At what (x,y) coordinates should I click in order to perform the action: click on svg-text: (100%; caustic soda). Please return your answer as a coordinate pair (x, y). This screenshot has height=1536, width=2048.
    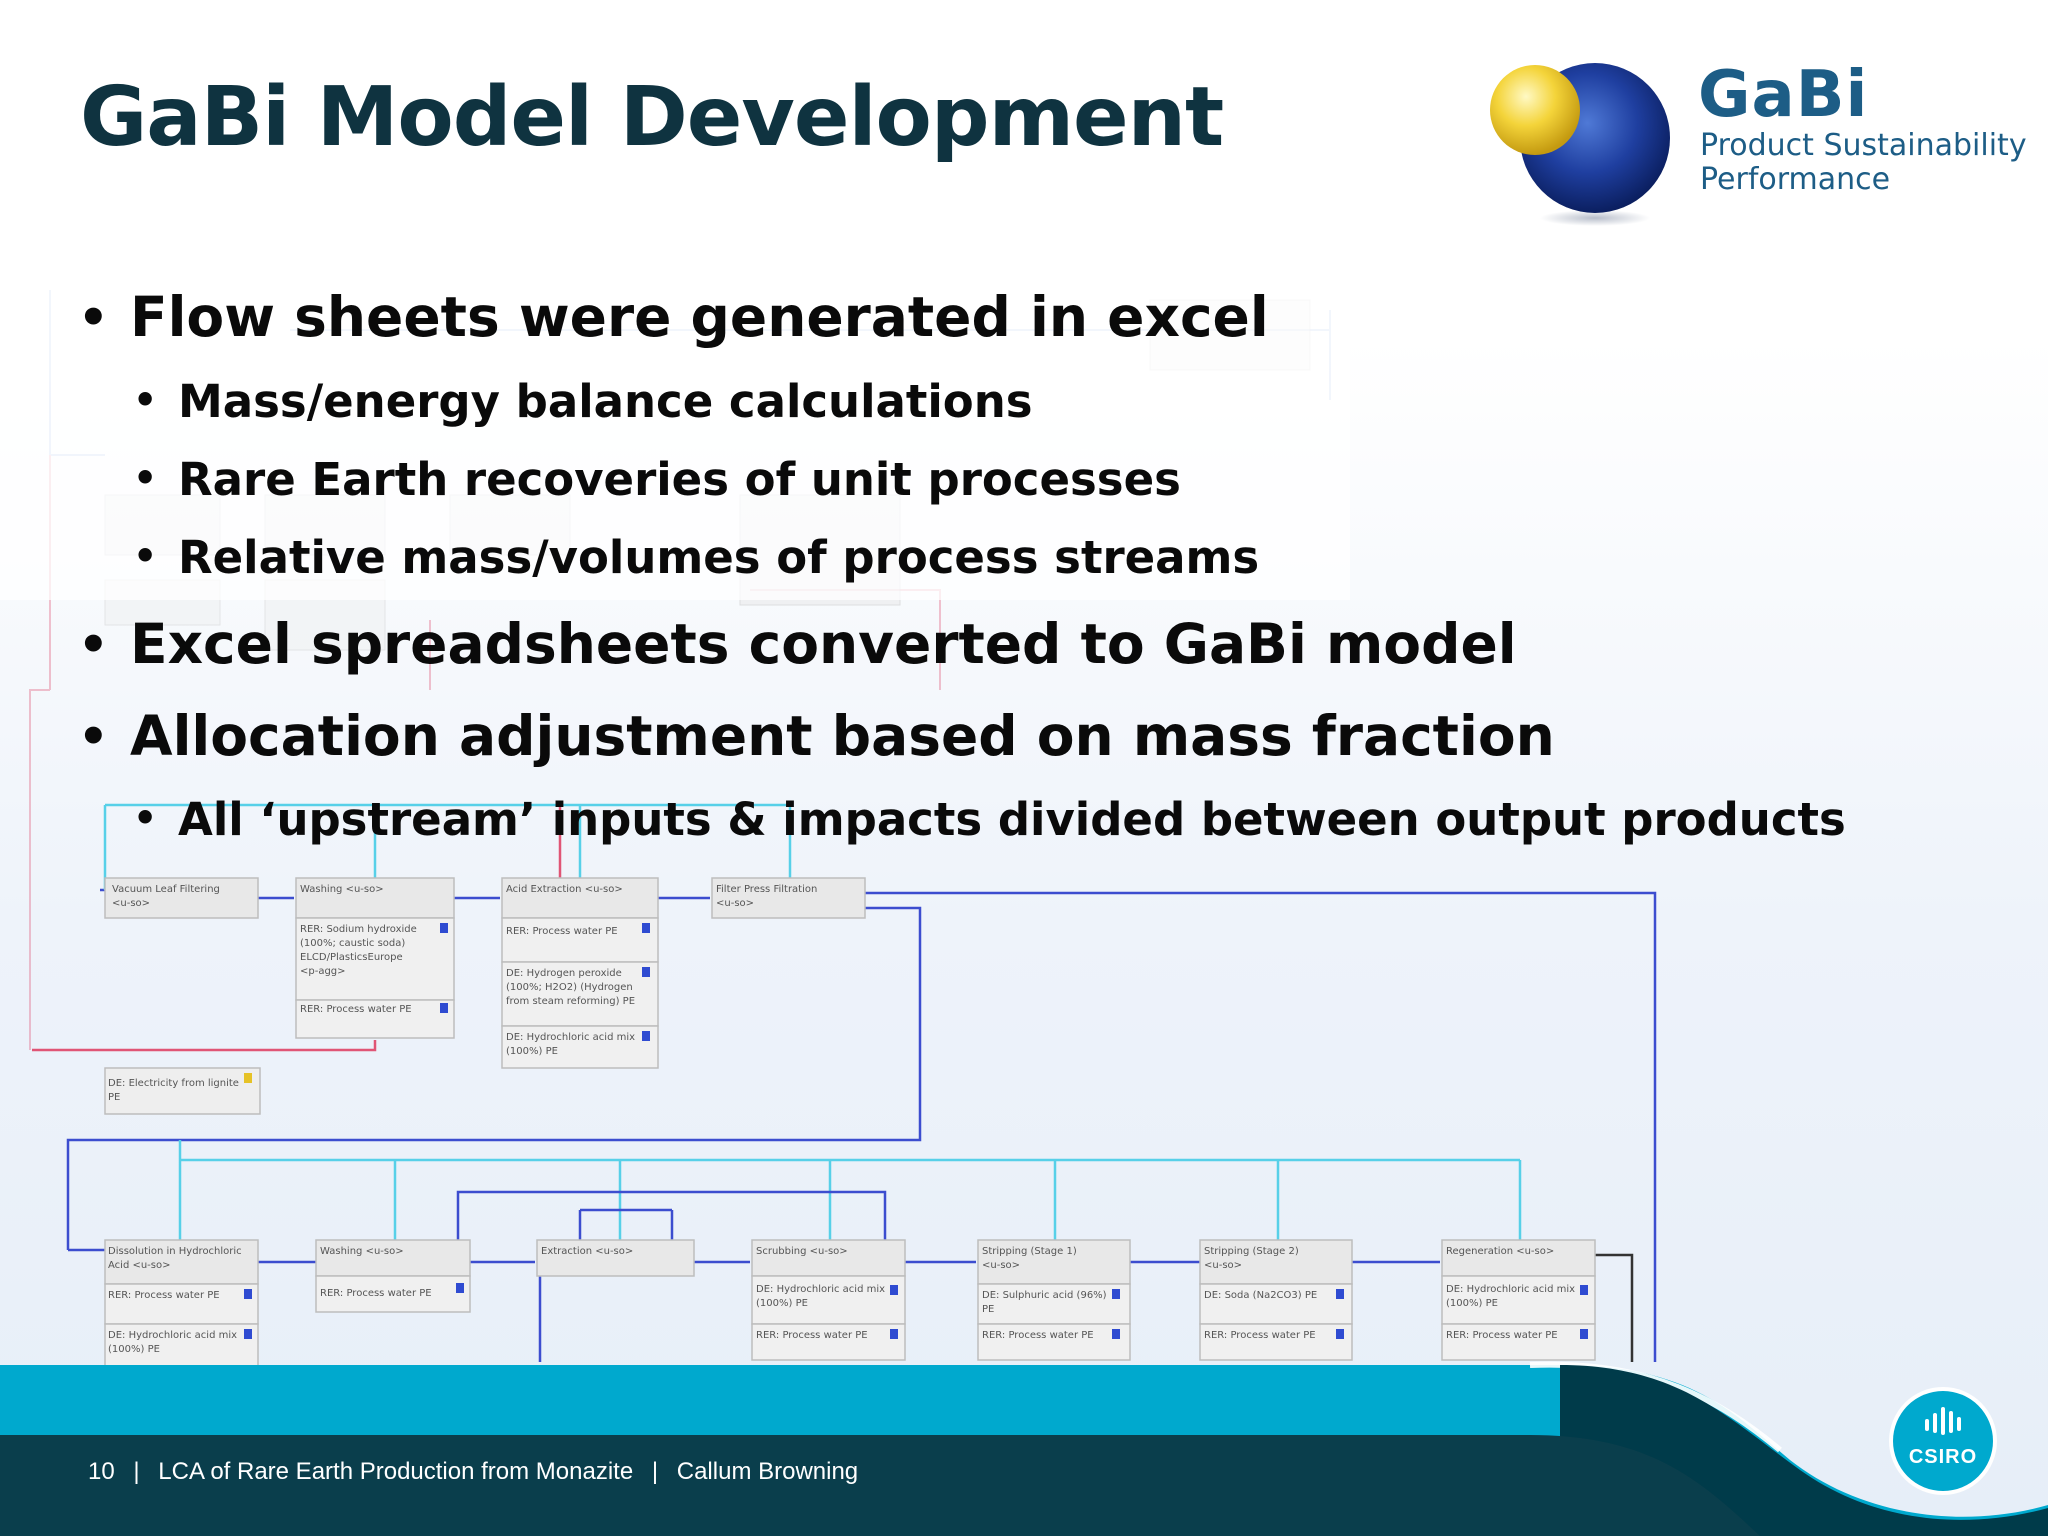
    Looking at the image, I should click on (352, 943).